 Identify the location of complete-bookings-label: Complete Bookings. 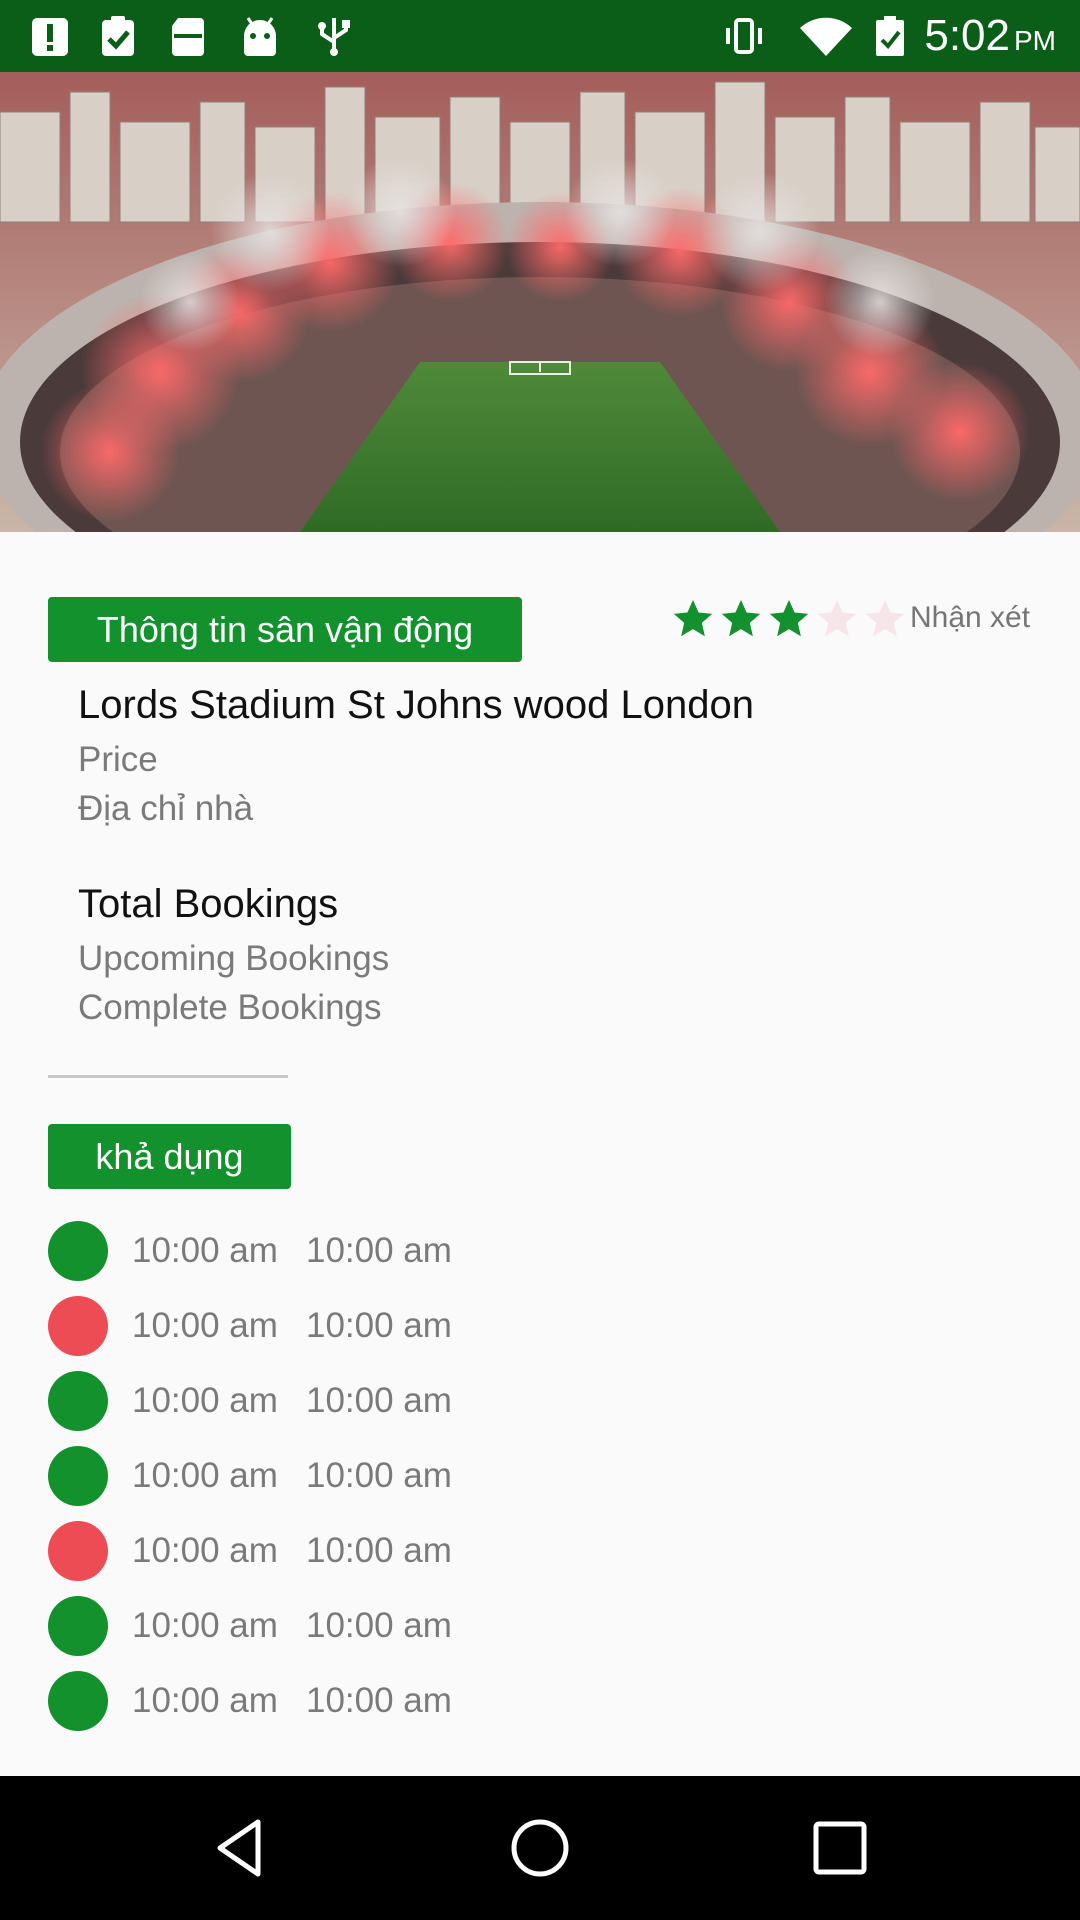
(230, 1007).